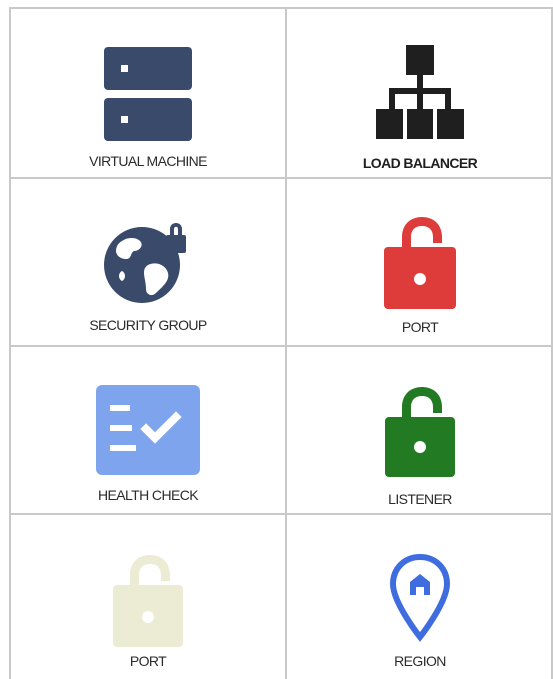 The image size is (553, 679). I want to click on tile-security-group: SECURITY GROUP, so click(147, 261).